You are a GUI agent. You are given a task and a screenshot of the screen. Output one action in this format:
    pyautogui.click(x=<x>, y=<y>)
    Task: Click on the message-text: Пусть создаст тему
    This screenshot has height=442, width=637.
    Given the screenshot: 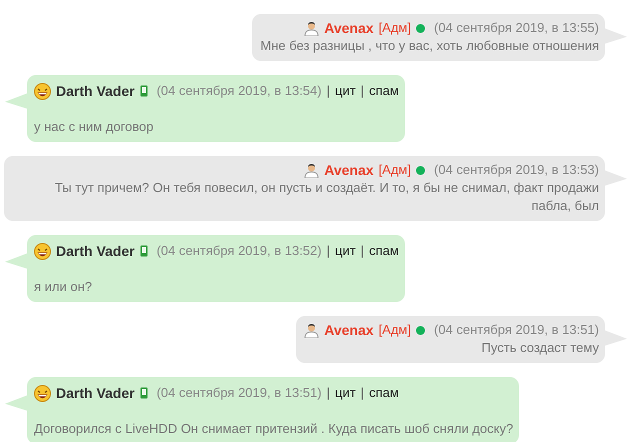 What is the action you would take?
    pyautogui.click(x=539, y=348)
    